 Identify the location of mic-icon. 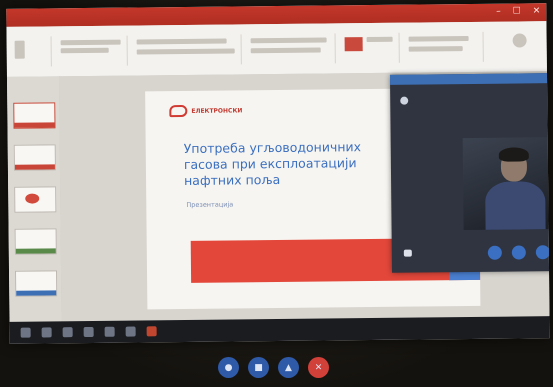
(494, 252).